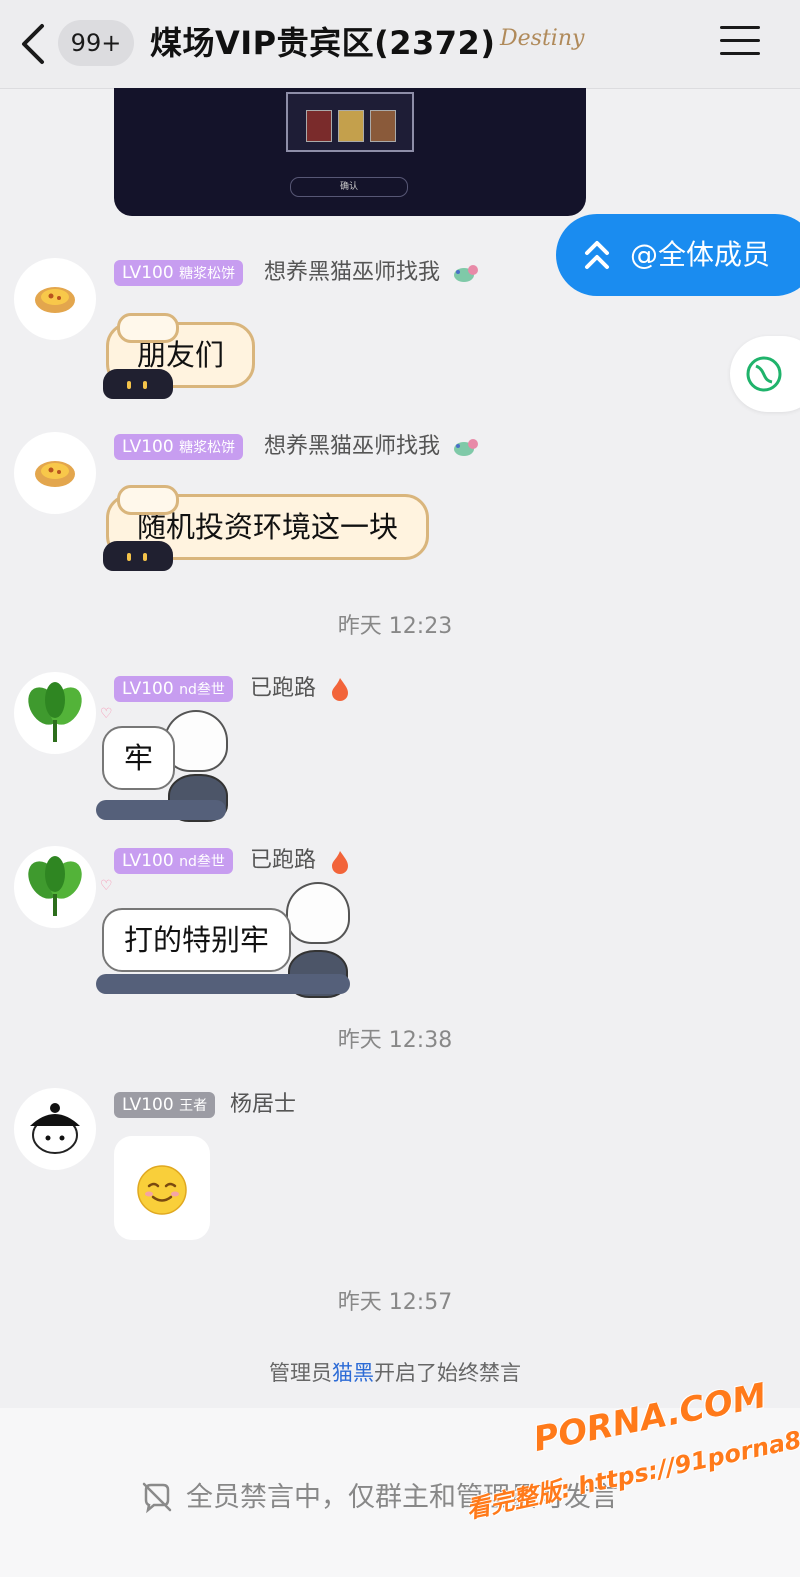 This screenshot has width=800, height=1577. Describe the element at coordinates (395, 626) in the screenshot. I see `timestamp: 昨天 12:23` at that location.